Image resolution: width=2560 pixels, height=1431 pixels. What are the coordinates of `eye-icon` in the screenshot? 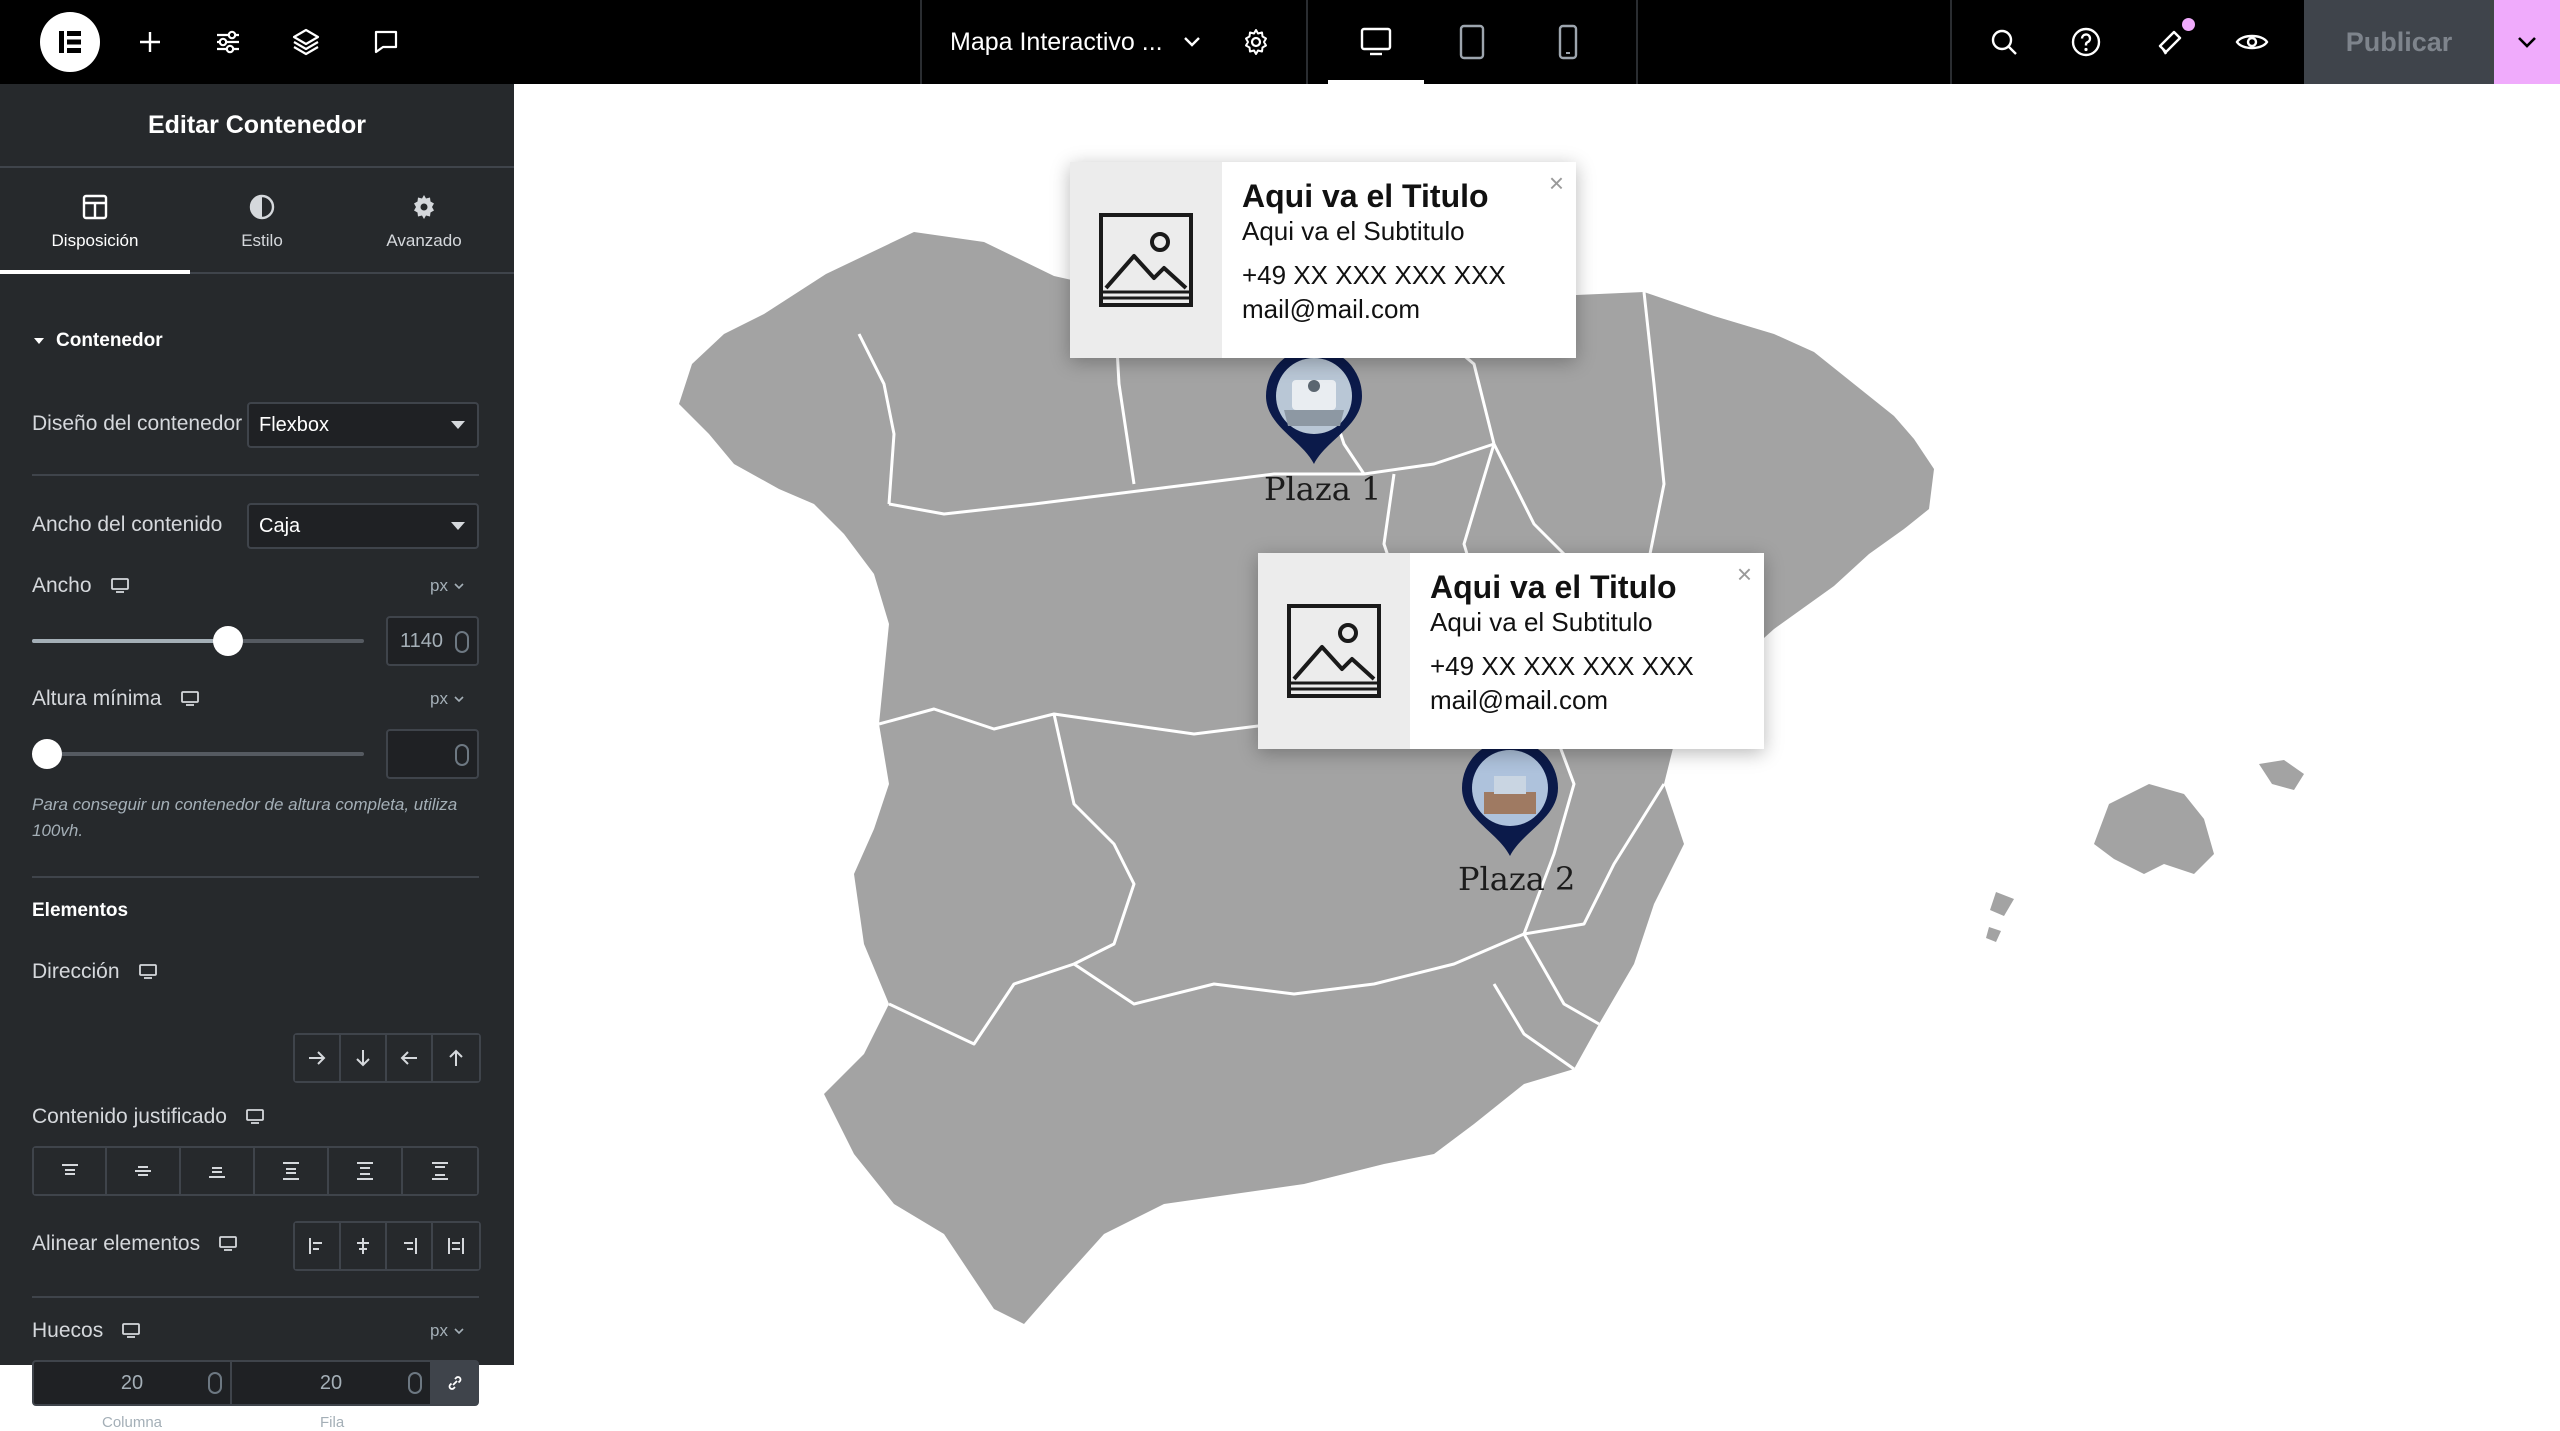 It's located at (2252, 42).